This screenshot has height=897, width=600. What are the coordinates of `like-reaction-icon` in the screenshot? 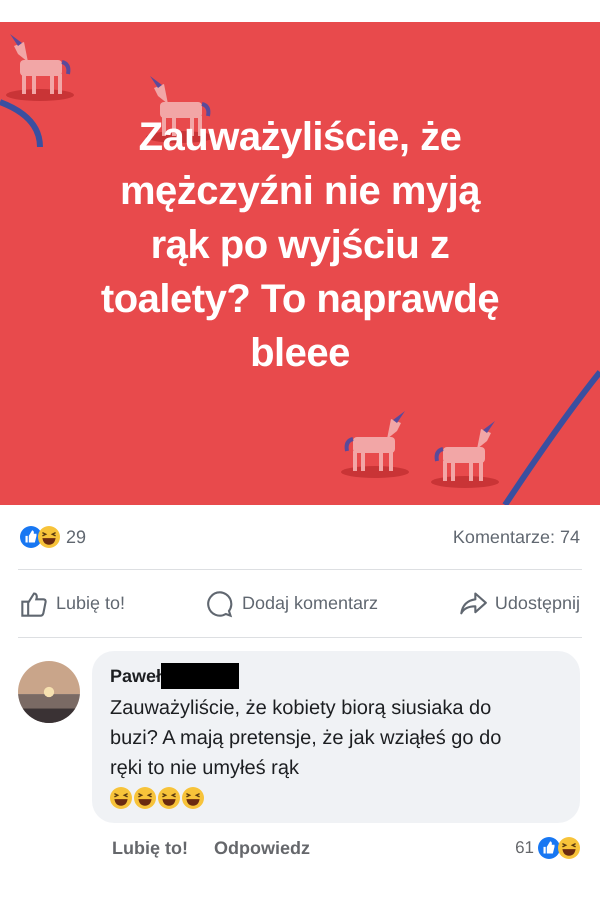 It's located at (549, 848).